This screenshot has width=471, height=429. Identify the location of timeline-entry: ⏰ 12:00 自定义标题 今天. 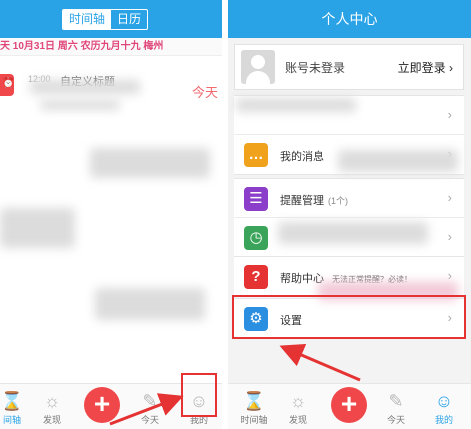
(111, 96).